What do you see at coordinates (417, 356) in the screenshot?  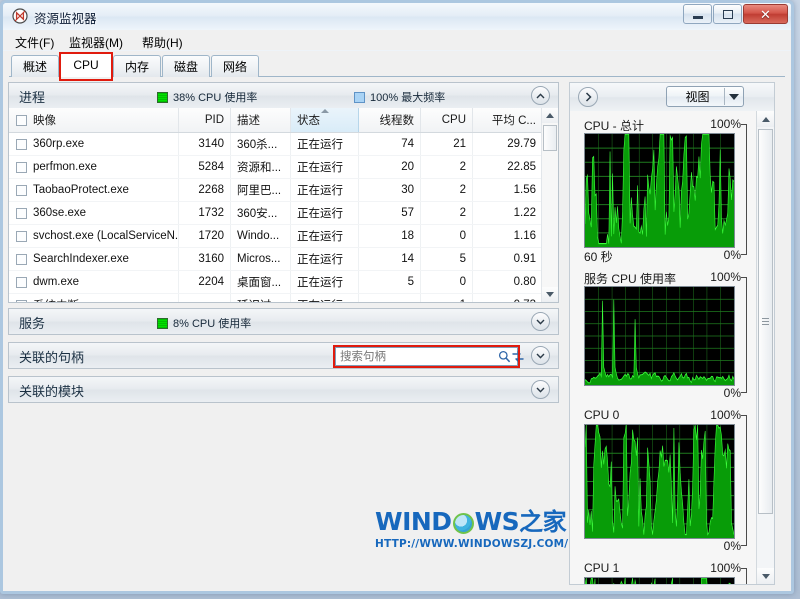 I see `handle-search-input` at bounding box center [417, 356].